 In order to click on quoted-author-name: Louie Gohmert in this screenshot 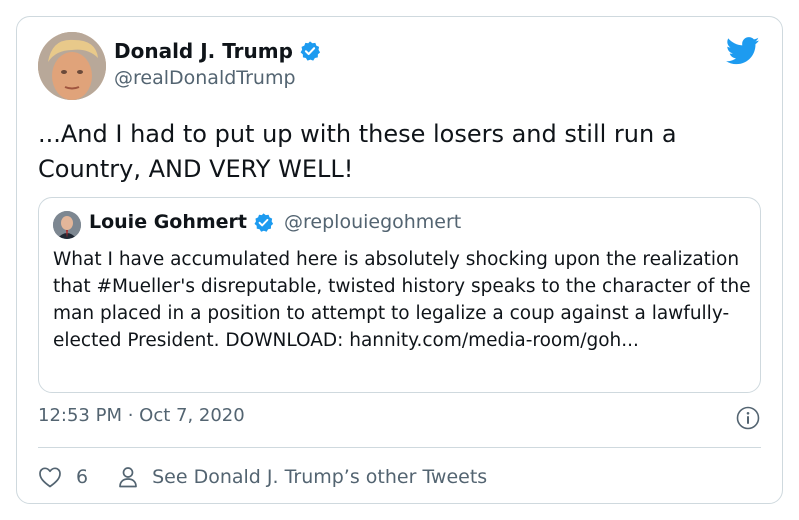, I will do `click(168, 222)`.